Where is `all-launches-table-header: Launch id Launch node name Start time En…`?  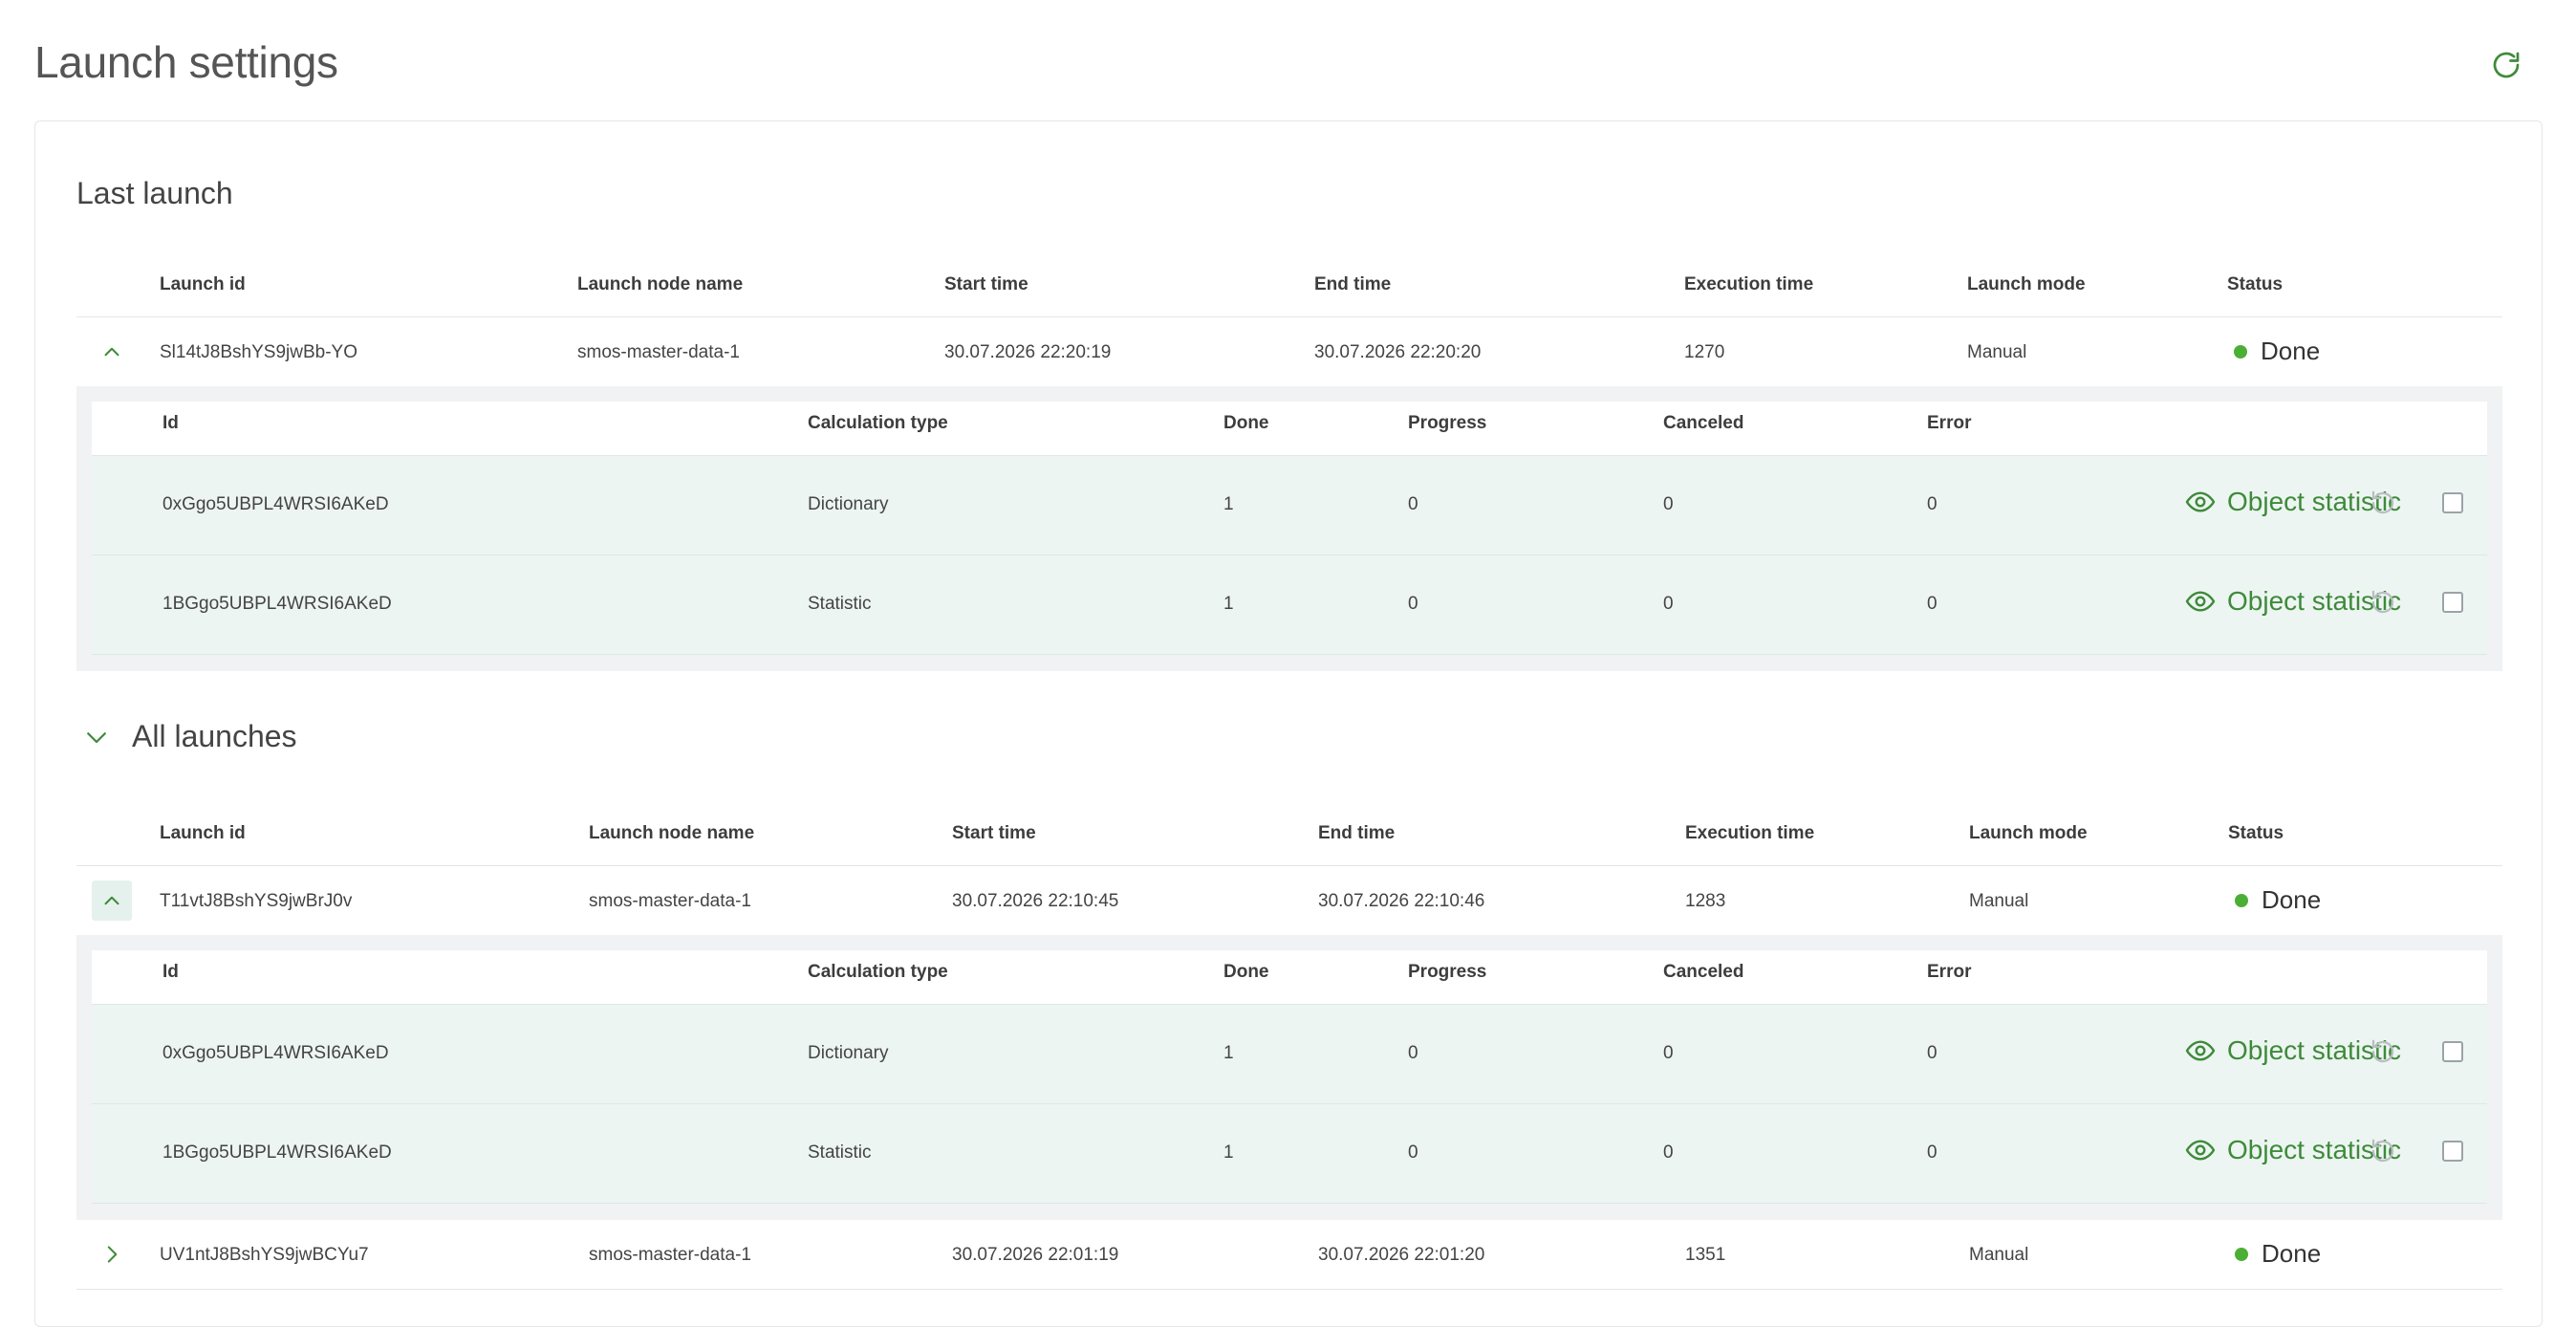 all-launches-table-header: Launch id Launch node name Start time En… is located at coordinates (1289, 839).